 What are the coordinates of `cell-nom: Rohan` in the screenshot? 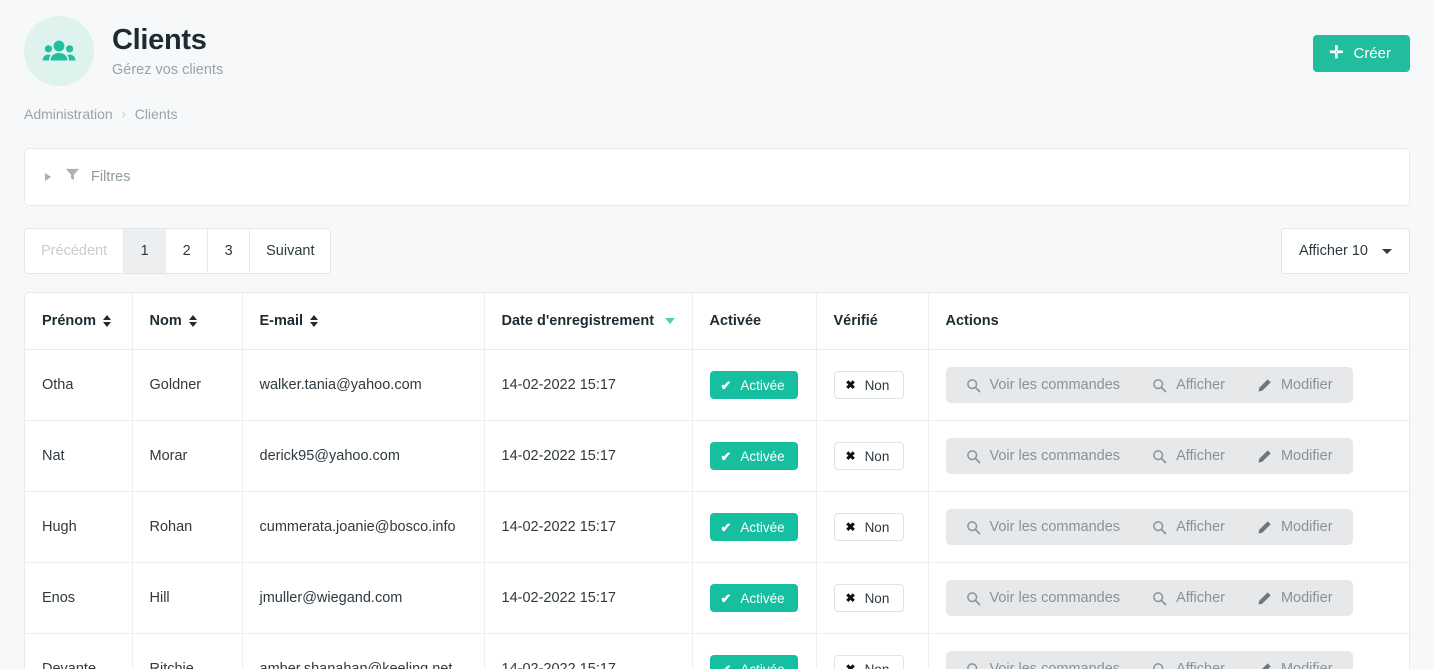 It's located at (187, 527).